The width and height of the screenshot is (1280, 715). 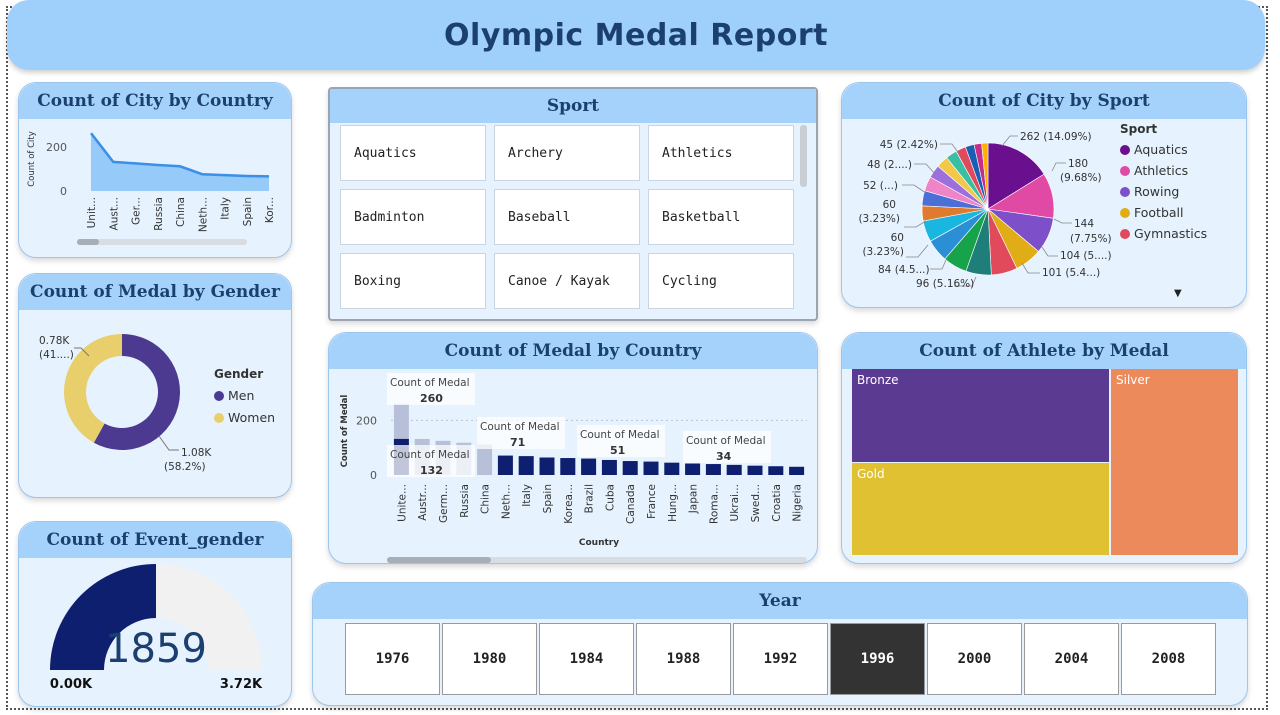 I want to click on sport-pie-label: 96 (5.16%), so click(x=945, y=284).